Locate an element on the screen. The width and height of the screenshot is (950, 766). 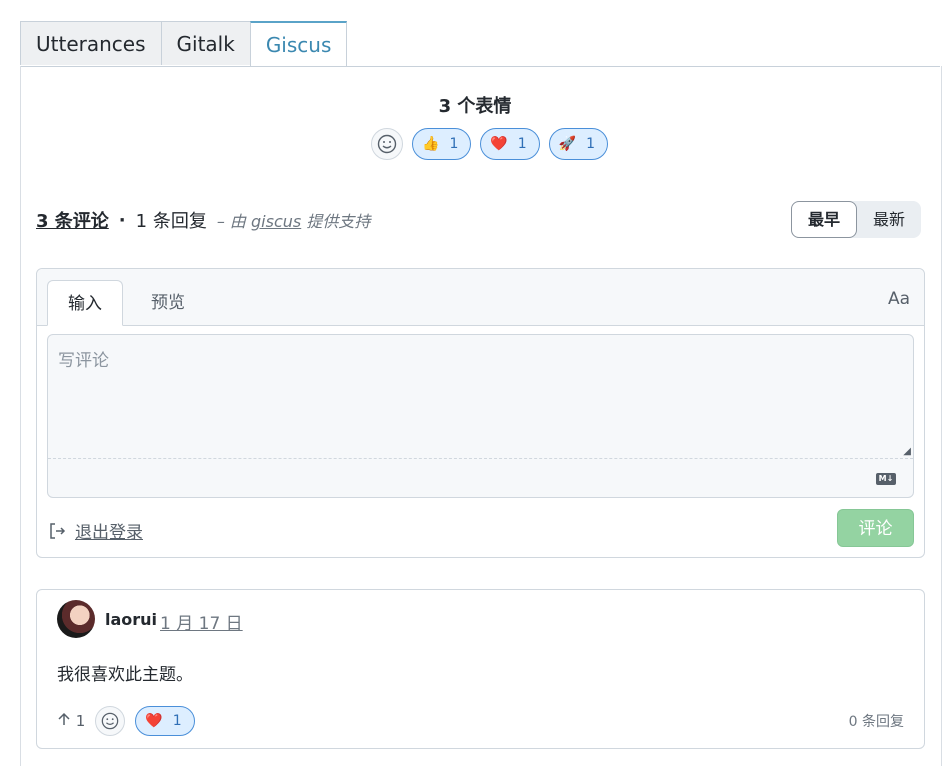
reactions-title: 3 个表情 is located at coordinates (475, 106).